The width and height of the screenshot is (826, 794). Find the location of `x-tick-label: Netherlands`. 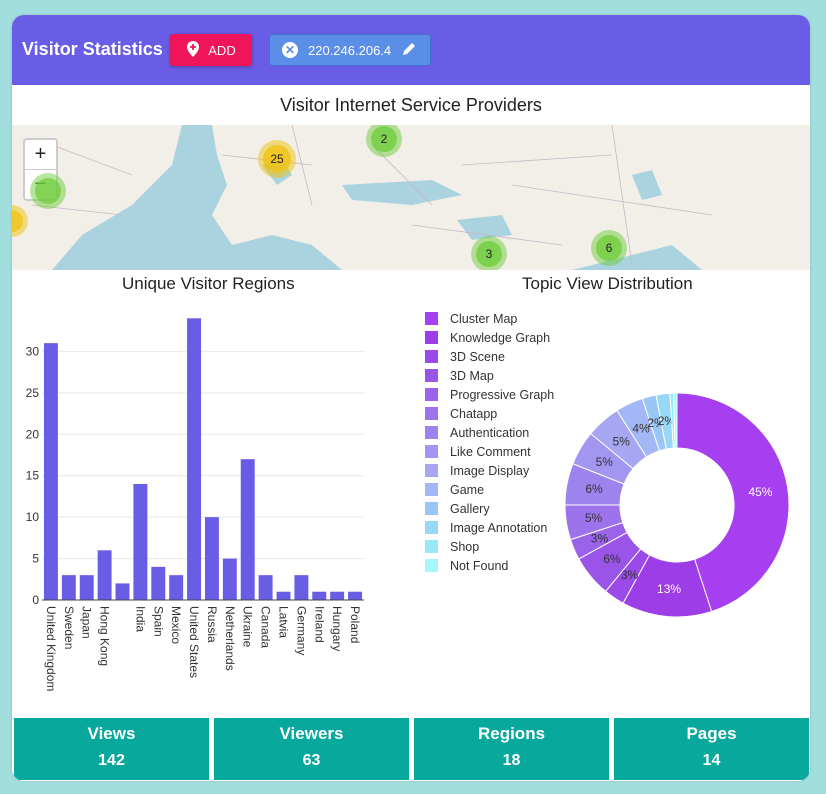

x-tick-label: Netherlands is located at coordinates (230, 638).